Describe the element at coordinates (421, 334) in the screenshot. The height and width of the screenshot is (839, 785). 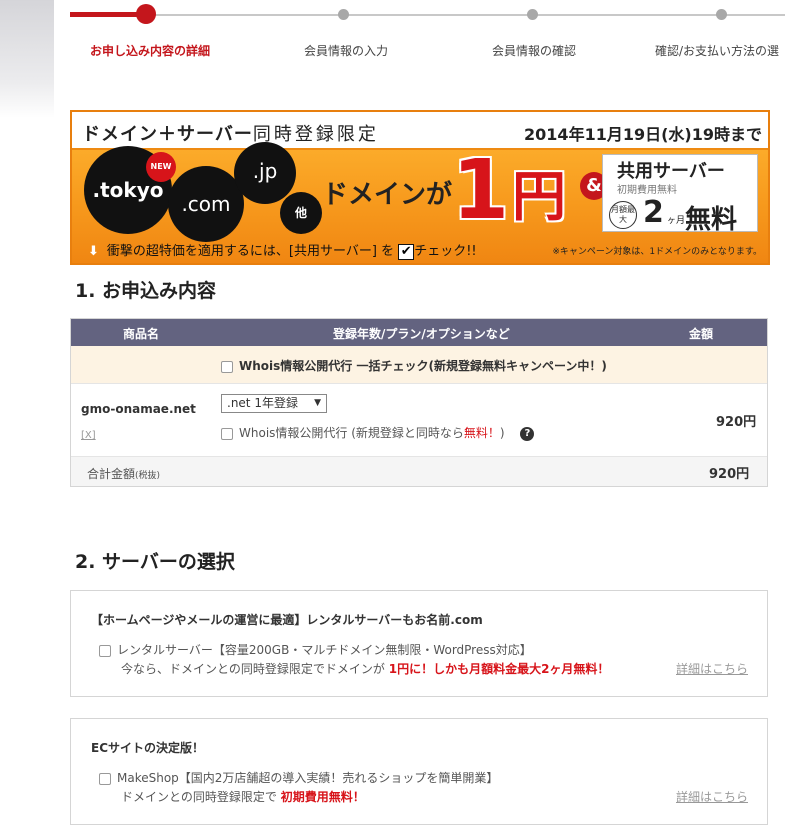
I see `header-plan: 登録年数/プラン/オプションなど` at that location.